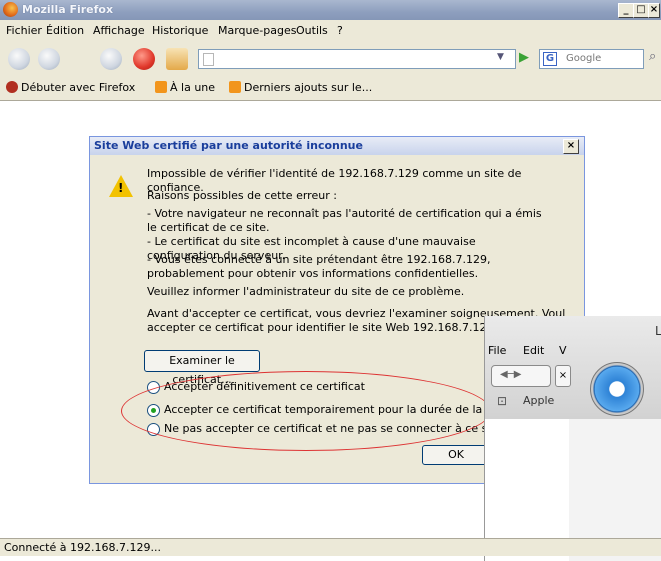  What do you see at coordinates (658, 331) in the screenshot?
I see `safari-title-fragment: L` at bounding box center [658, 331].